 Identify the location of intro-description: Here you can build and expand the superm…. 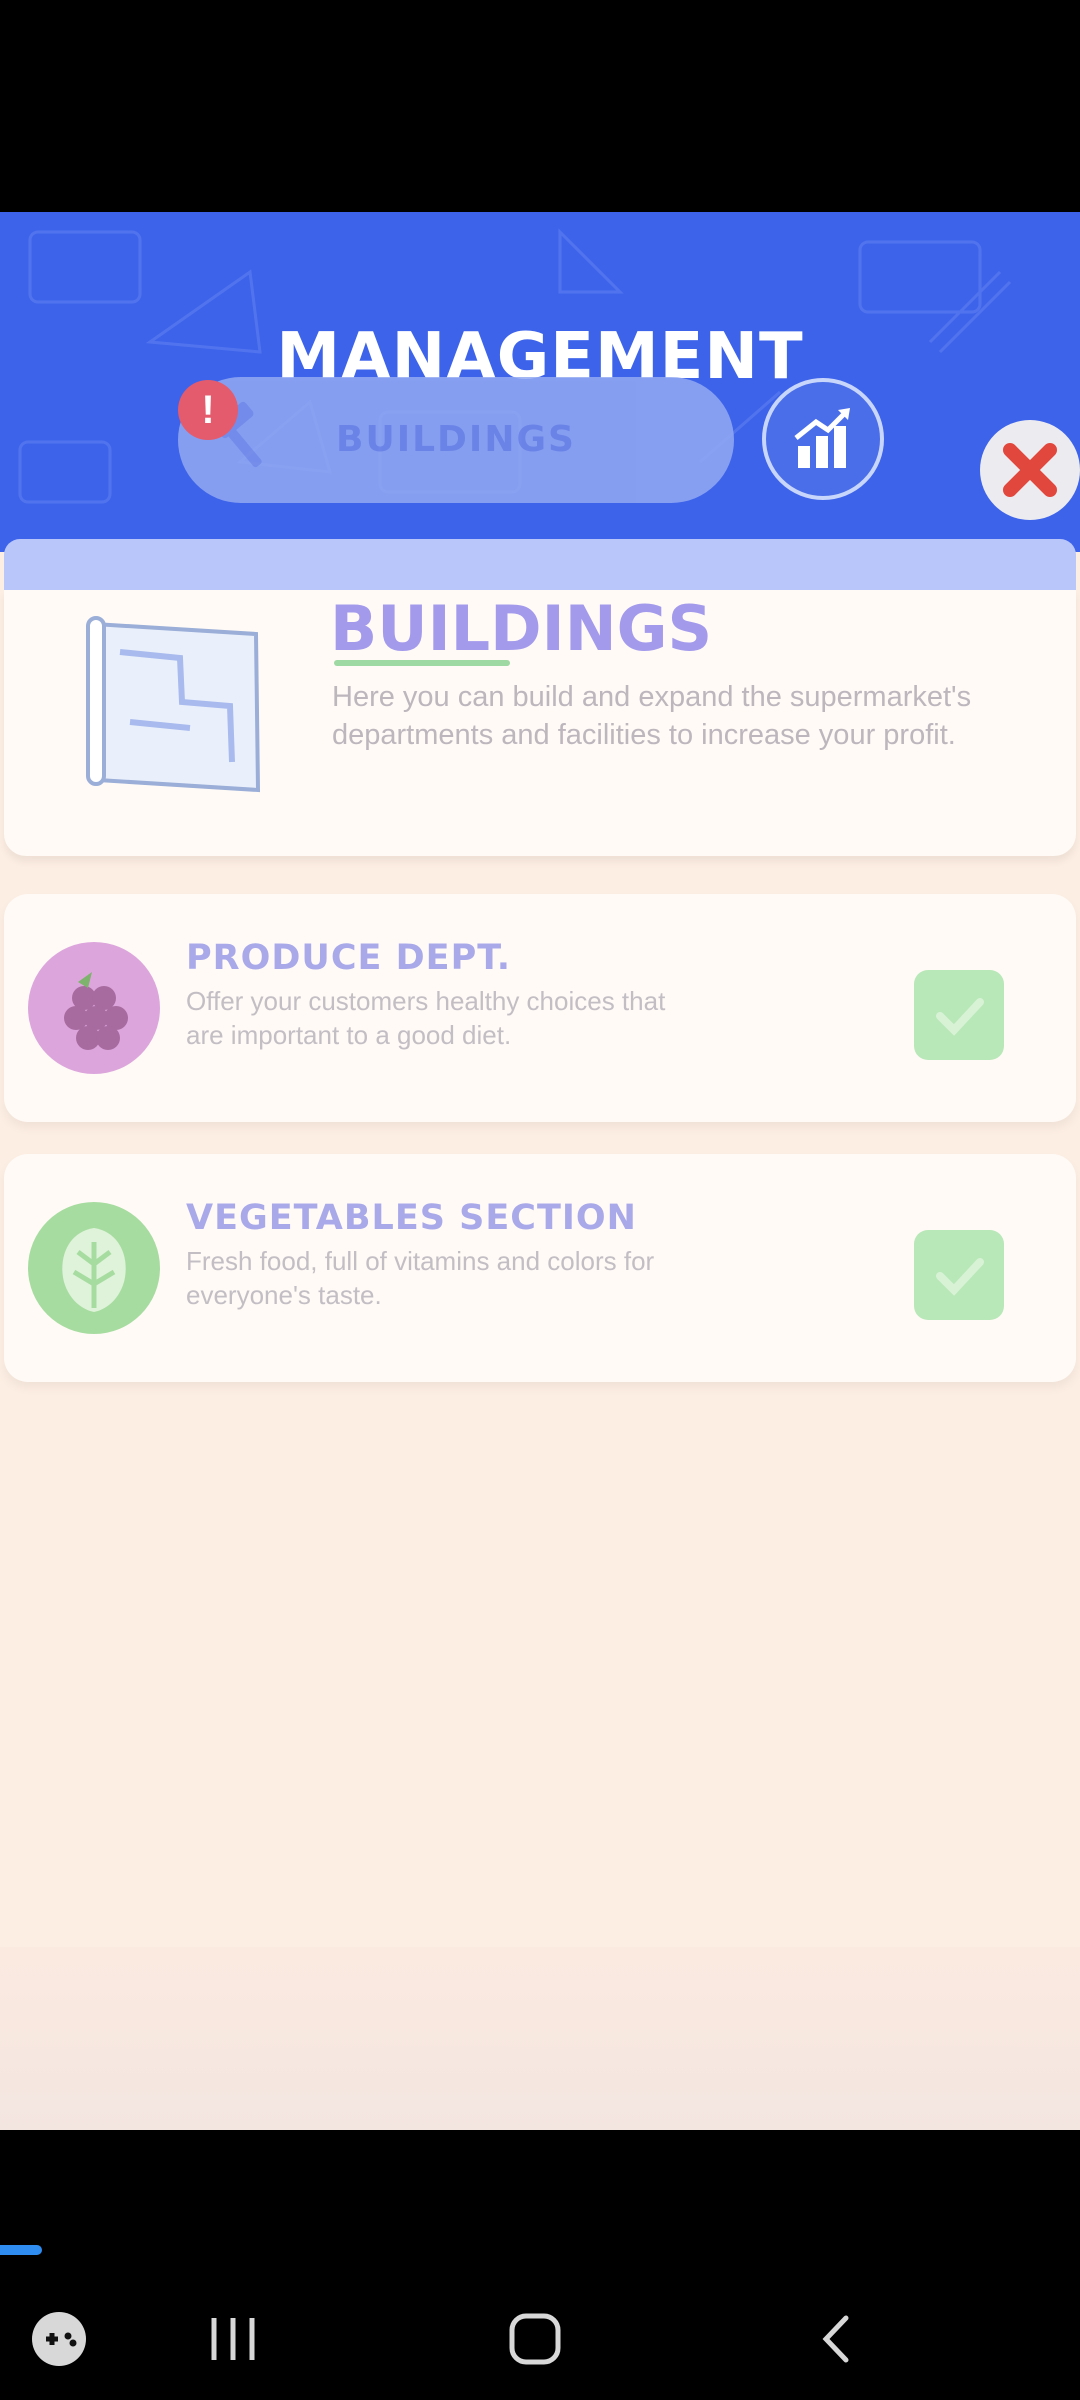
(652, 716).